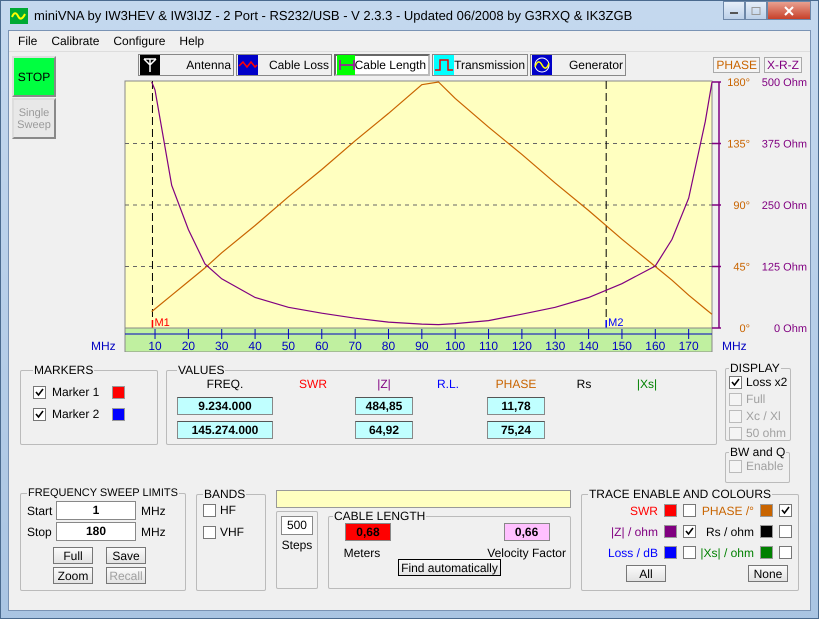 Image resolution: width=819 pixels, height=619 pixels. I want to click on meters-label: Meters, so click(362, 553).